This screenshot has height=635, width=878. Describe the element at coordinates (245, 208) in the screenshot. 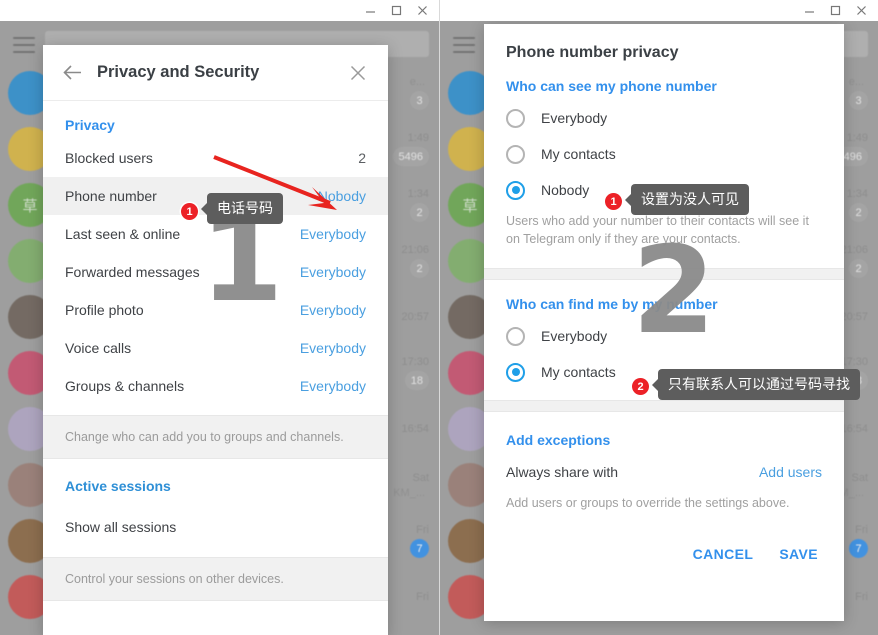

I see `step-tooltip-1: 电话号码` at that location.